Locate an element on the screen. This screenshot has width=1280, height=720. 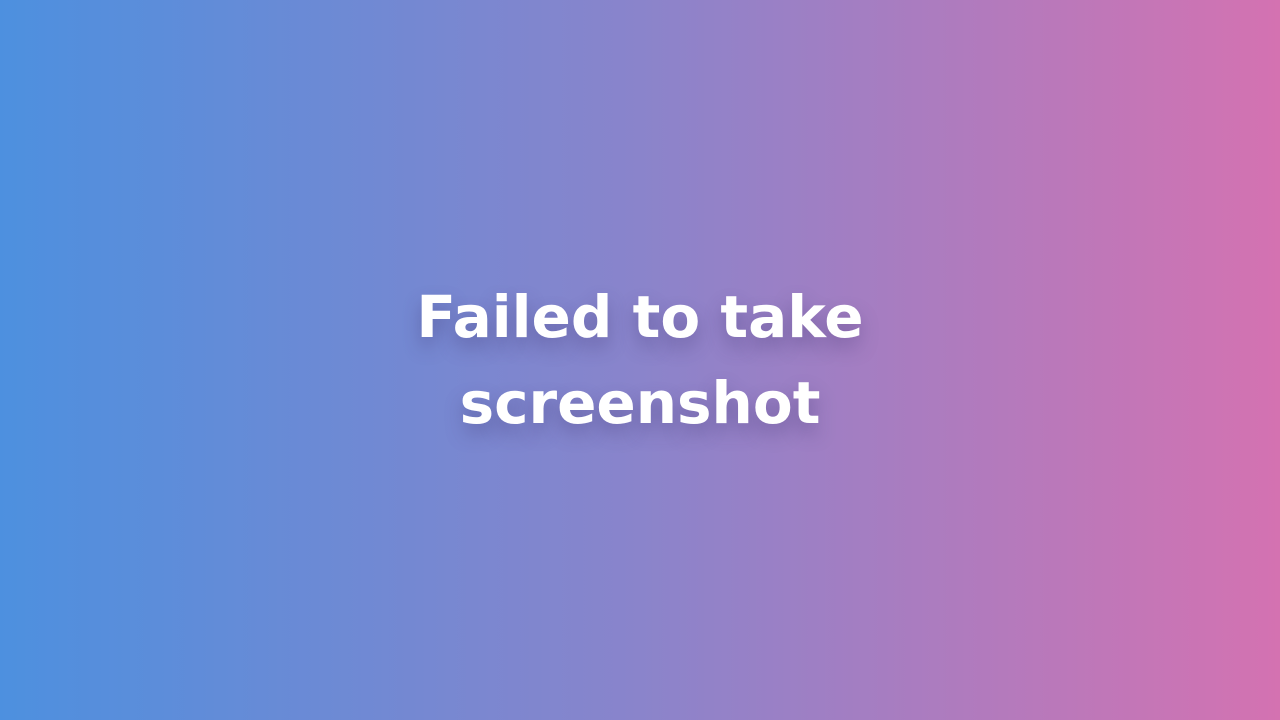
error-message: Failed to take screenshot is located at coordinates (639, 360).